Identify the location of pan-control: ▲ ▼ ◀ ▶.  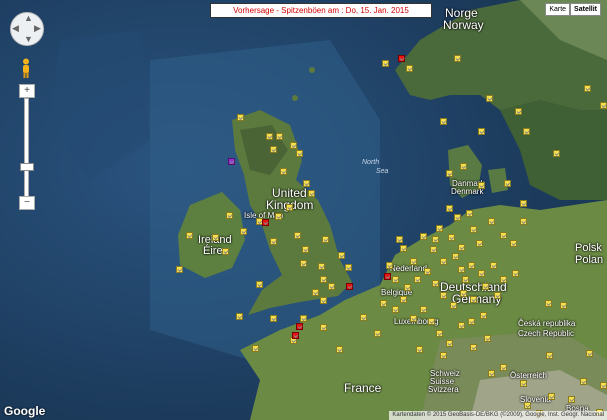
(27, 29).